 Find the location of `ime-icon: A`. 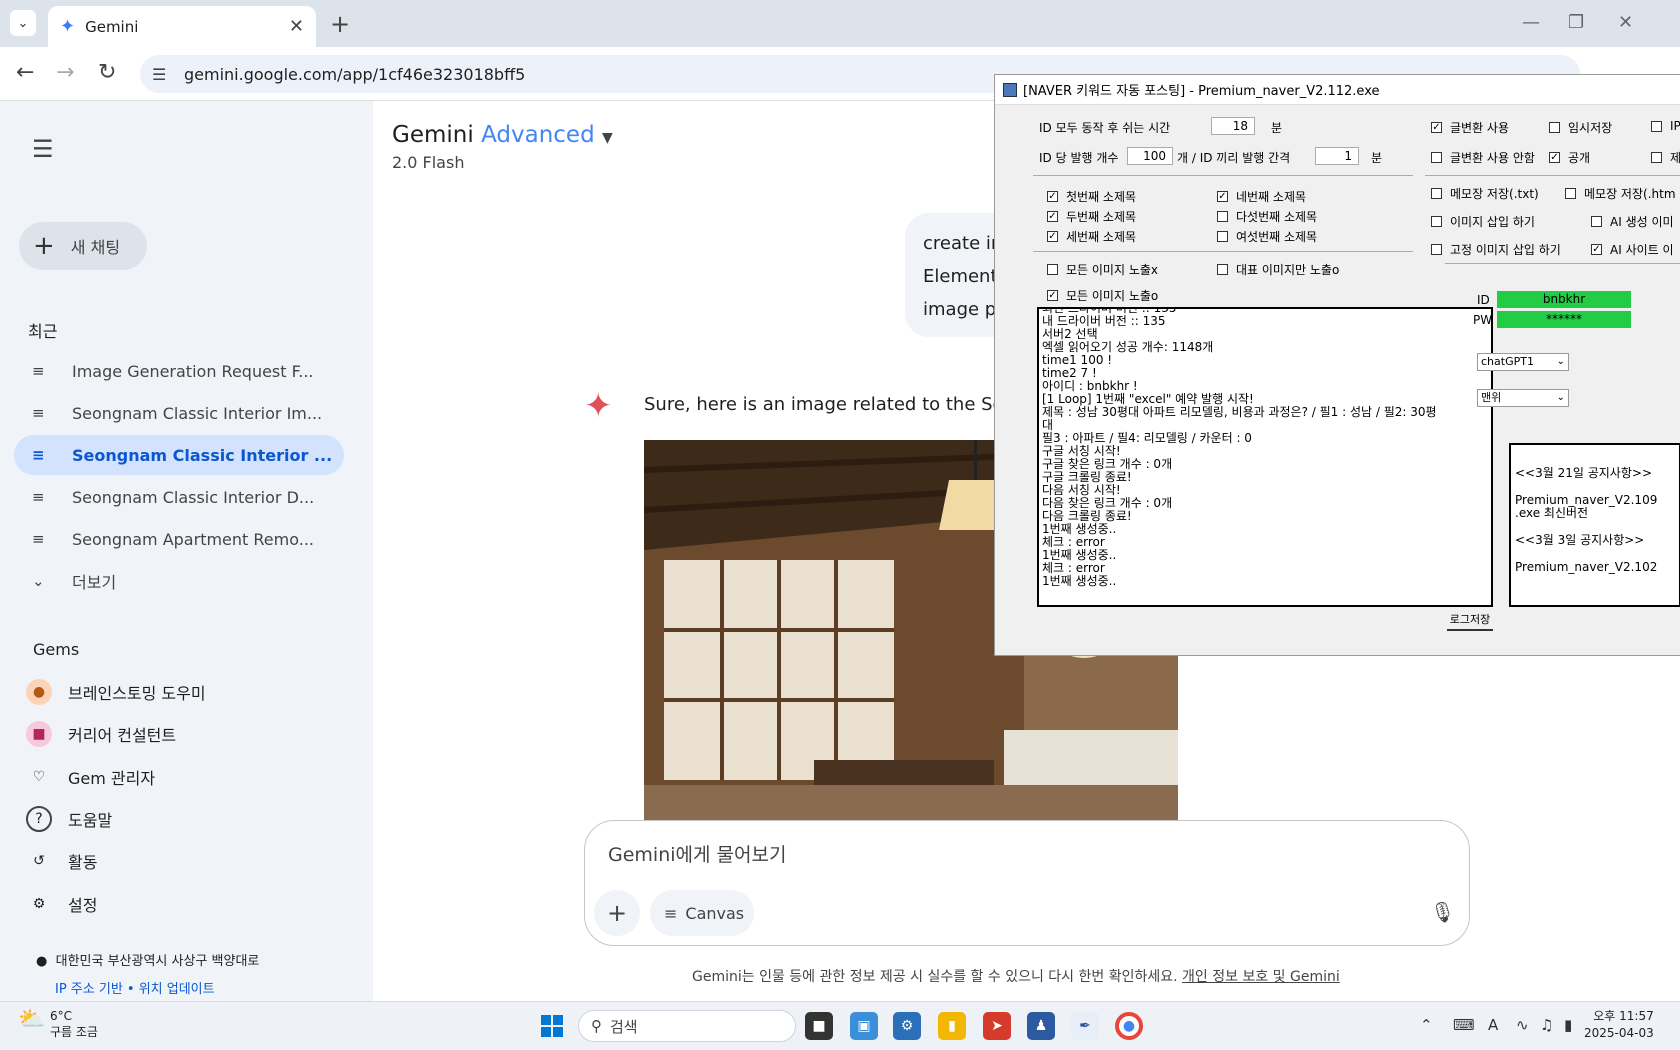

ime-icon: A is located at coordinates (1493, 1025).